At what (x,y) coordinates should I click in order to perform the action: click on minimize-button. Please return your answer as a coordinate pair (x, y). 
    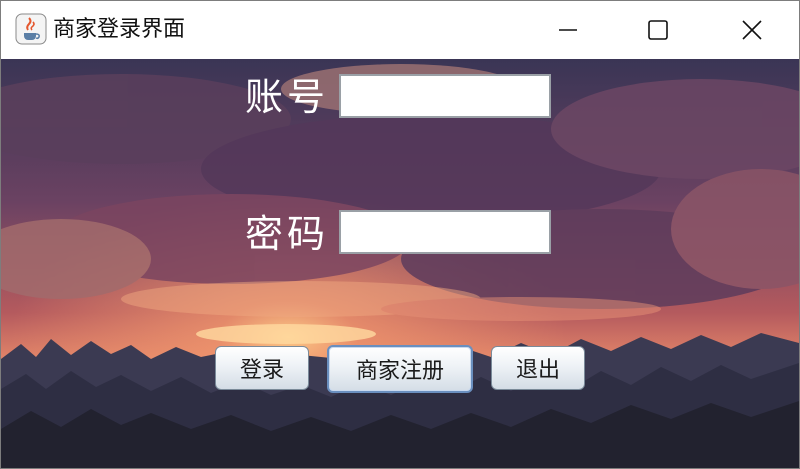
    Looking at the image, I should click on (568, 30).